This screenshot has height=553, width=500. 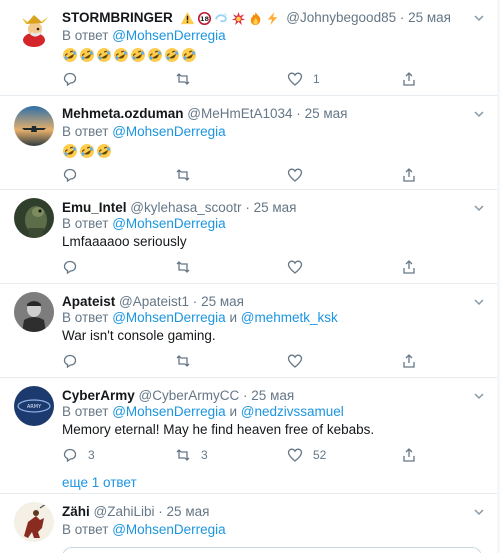 I want to click on like-button: 52, so click(x=306, y=455).